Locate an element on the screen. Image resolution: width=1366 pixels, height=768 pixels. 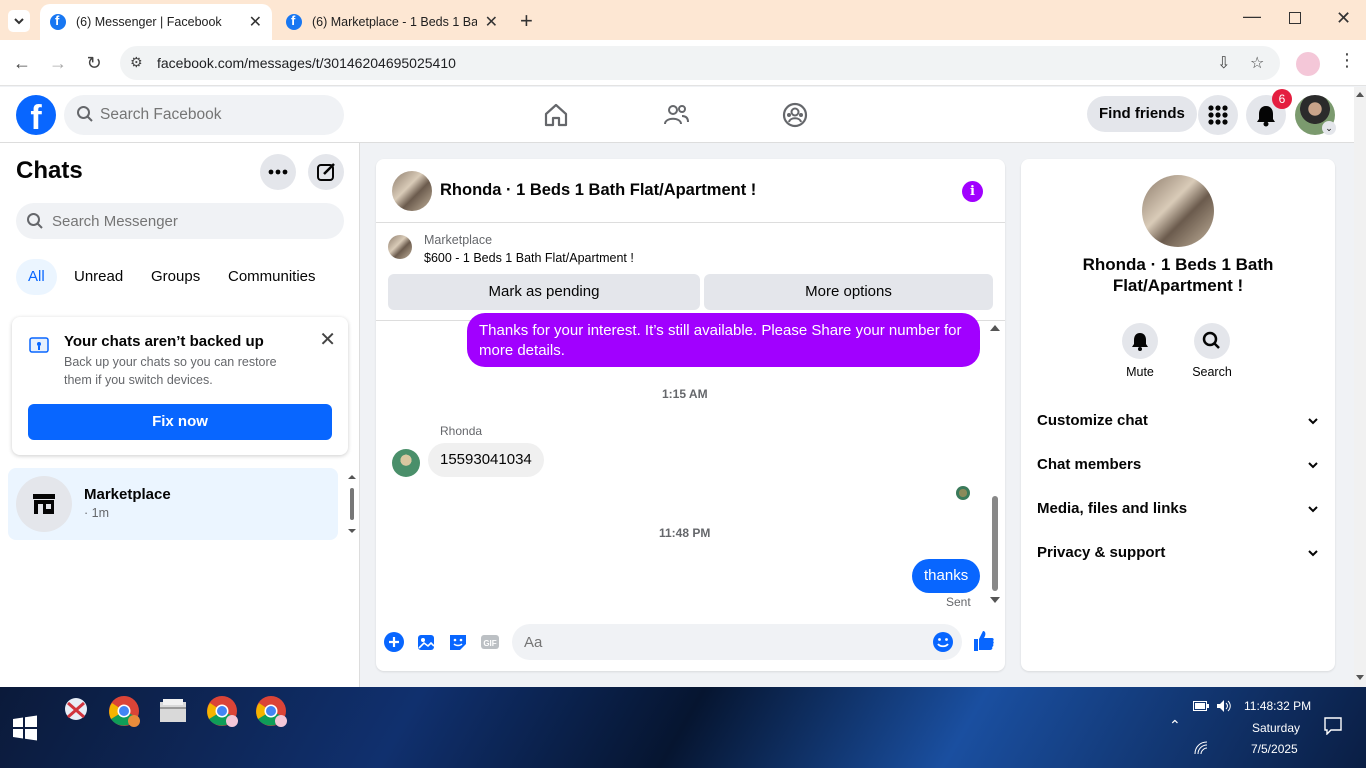
message-input-box is located at coordinates (737, 642).